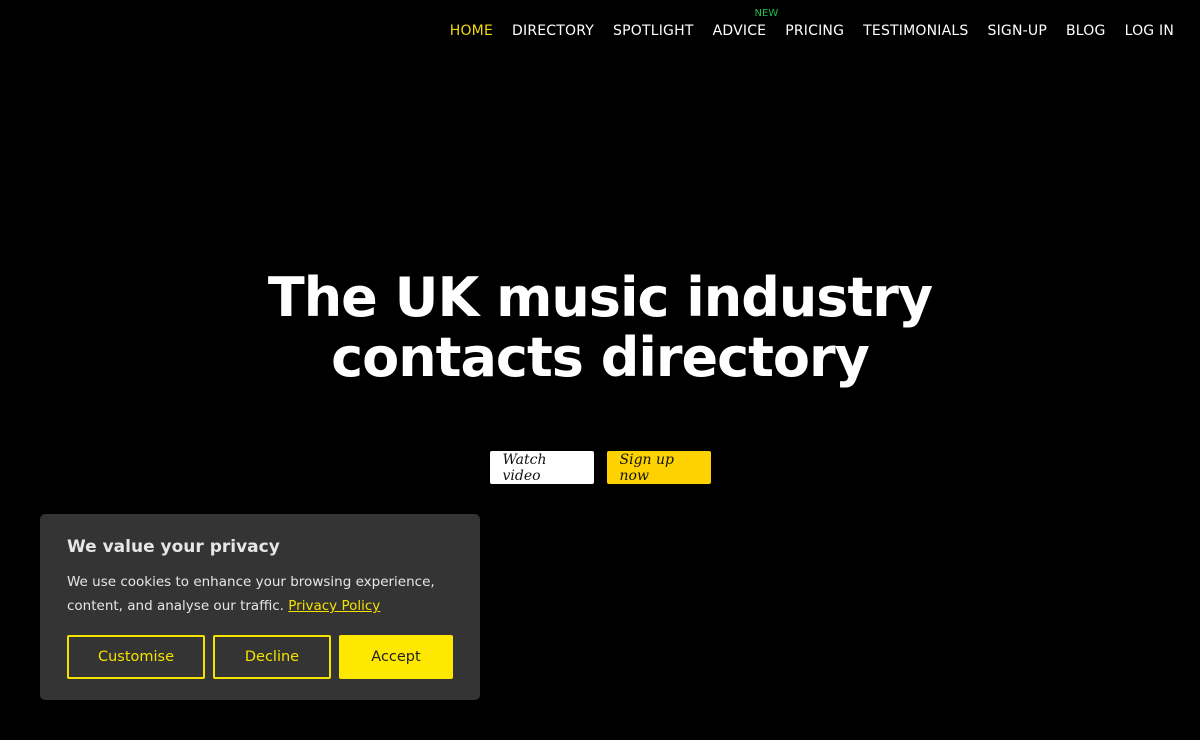 This screenshot has width=1200, height=740. What do you see at coordinates (600, 297) in the screenshot?
I see `hero-title-line-1: The UK music industry` at bounding box center [600, 297].